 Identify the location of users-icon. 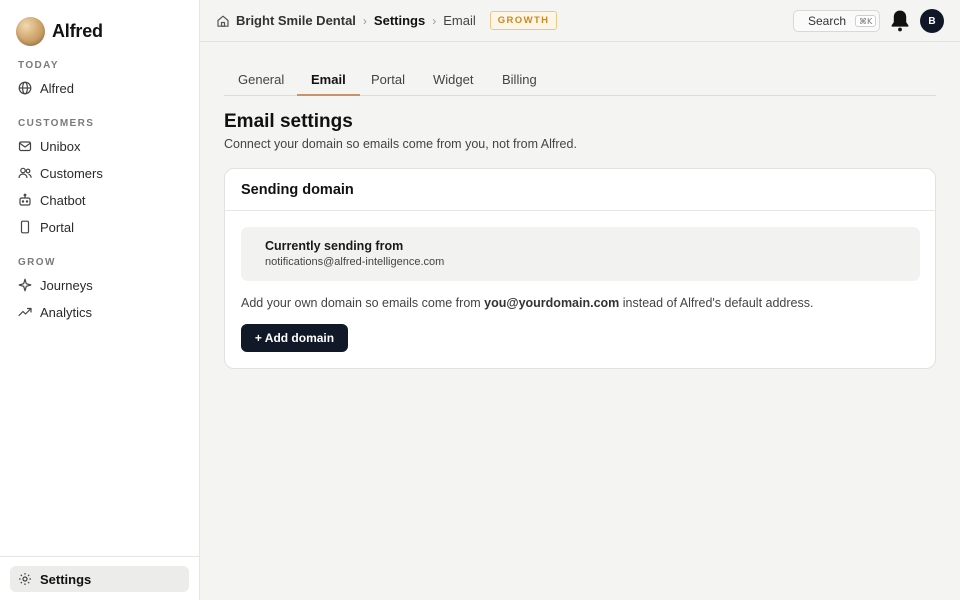
(25, 173).